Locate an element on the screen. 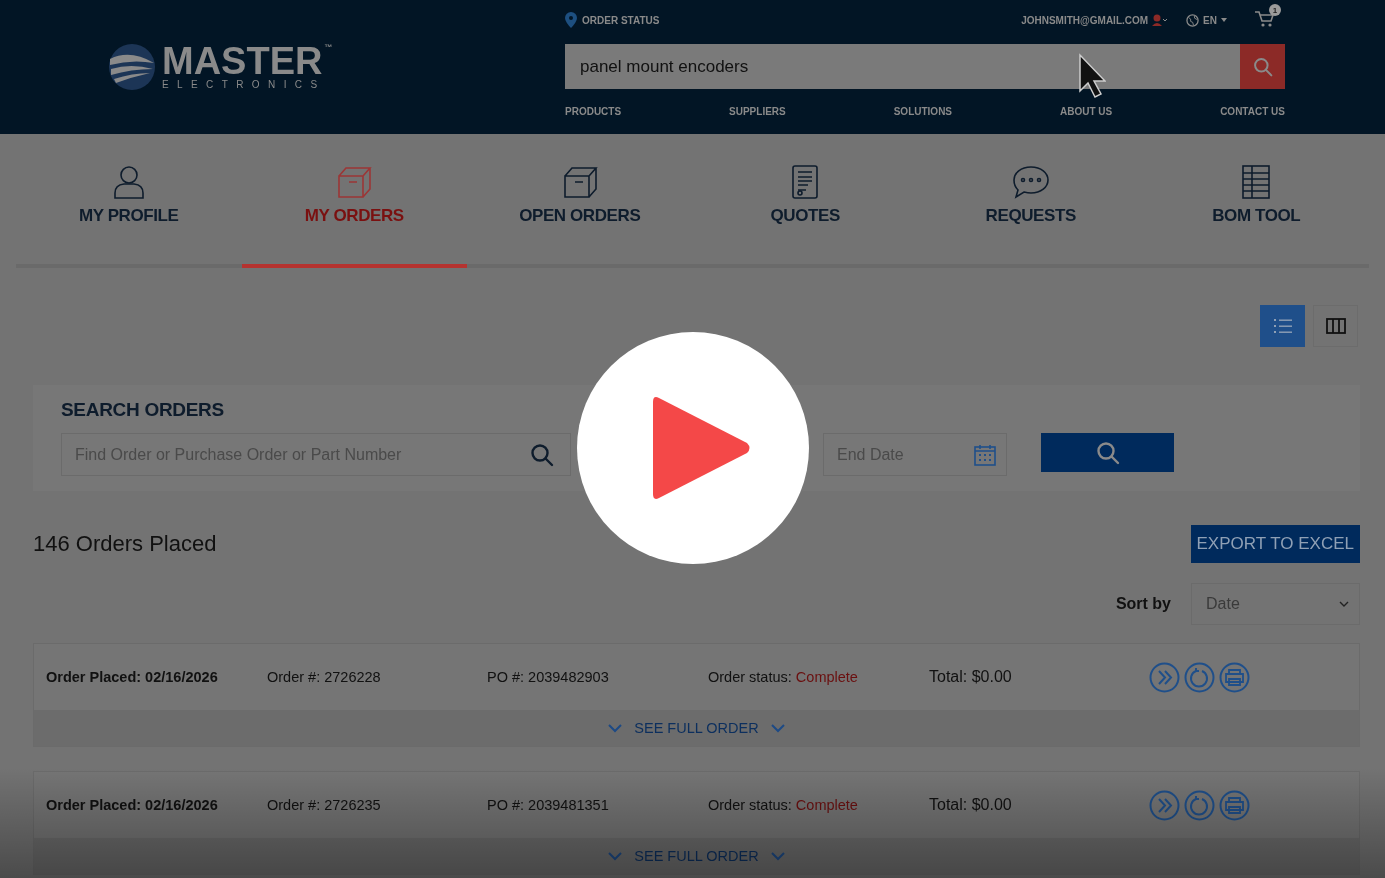 The image size is (1385, 878). globe-icon is located at coordinates (1193, 20).